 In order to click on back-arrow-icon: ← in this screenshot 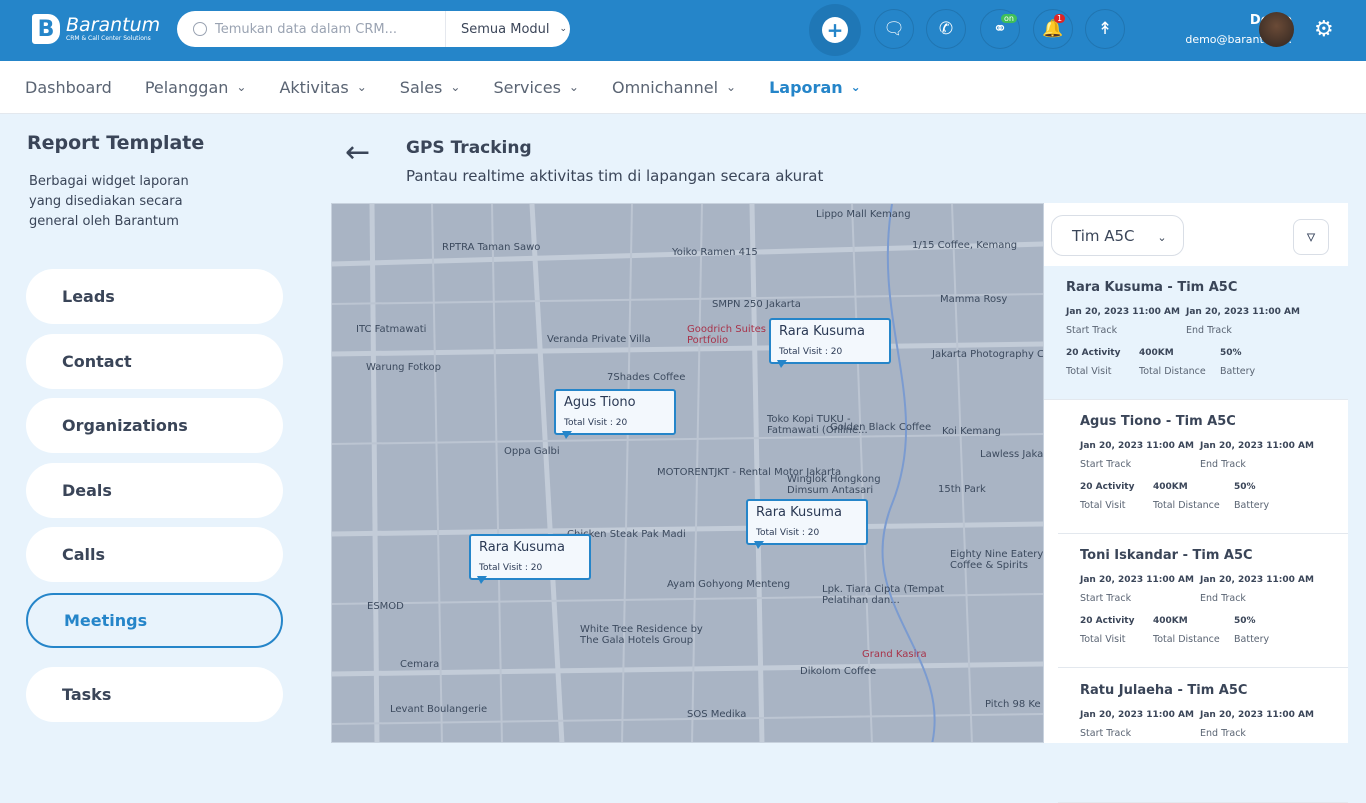, I will do `click(357, 152)`.